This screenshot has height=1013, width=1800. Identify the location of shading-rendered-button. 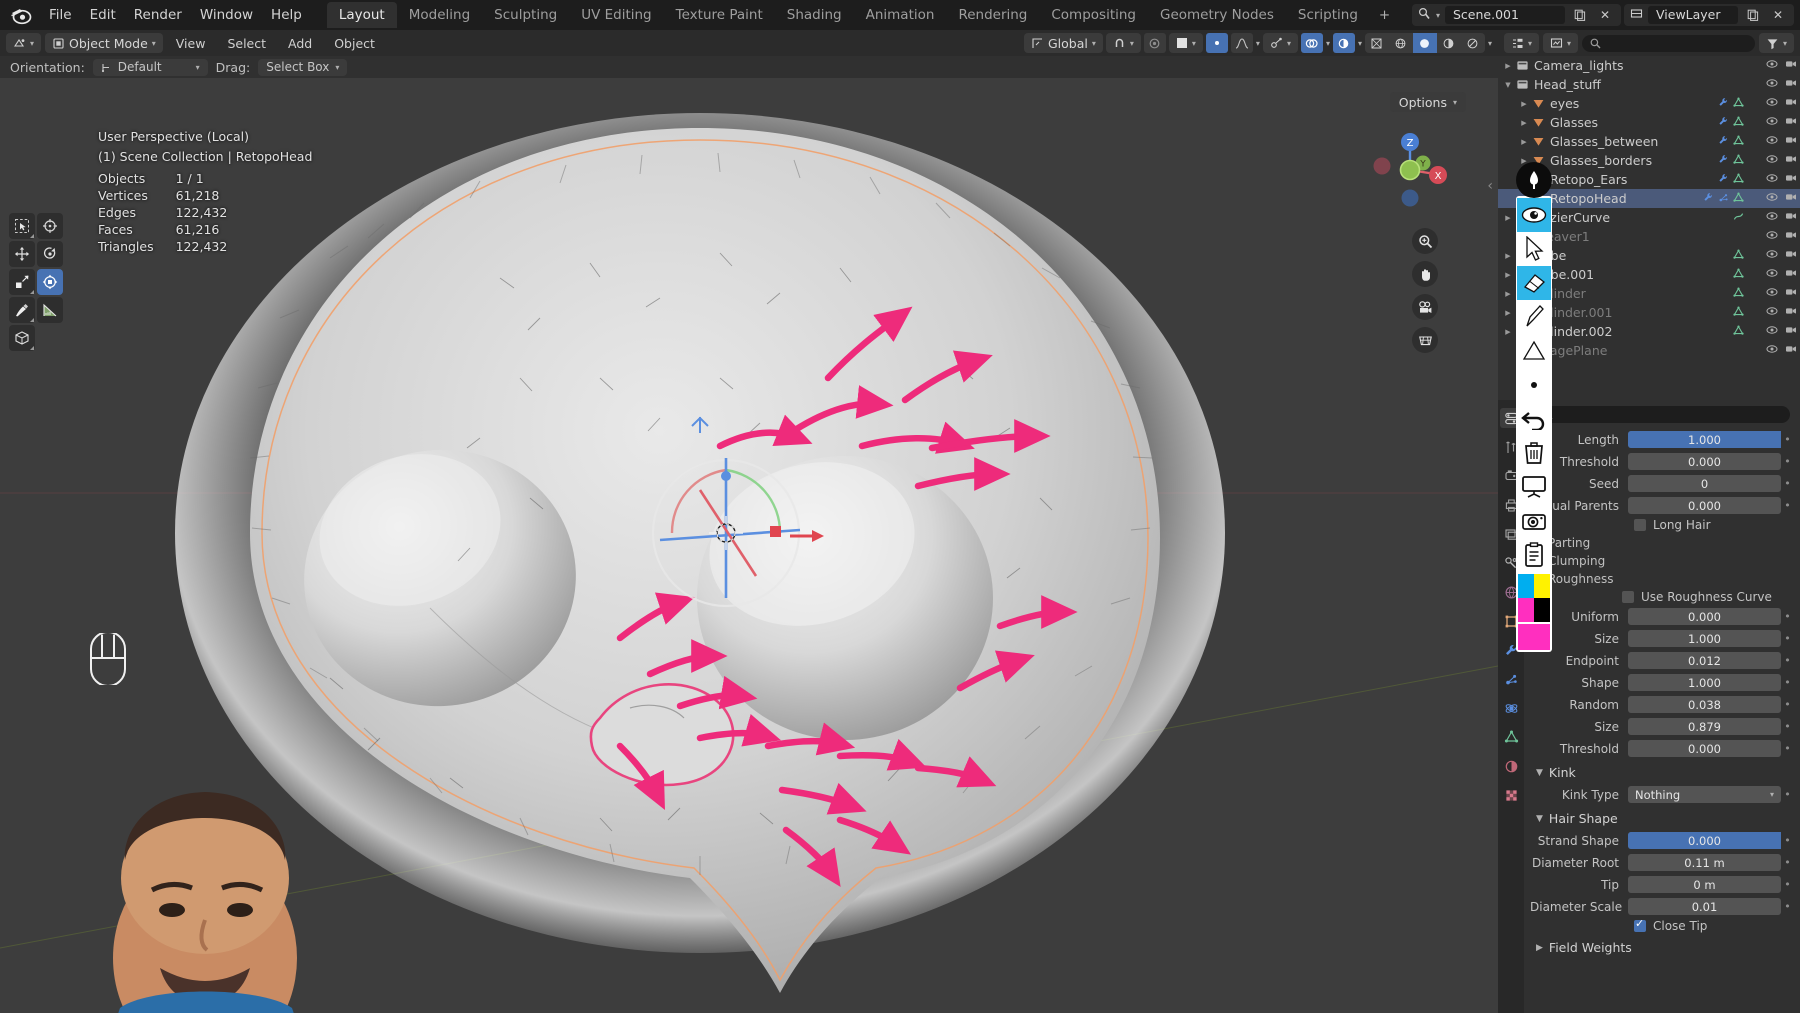
(1473, 43).